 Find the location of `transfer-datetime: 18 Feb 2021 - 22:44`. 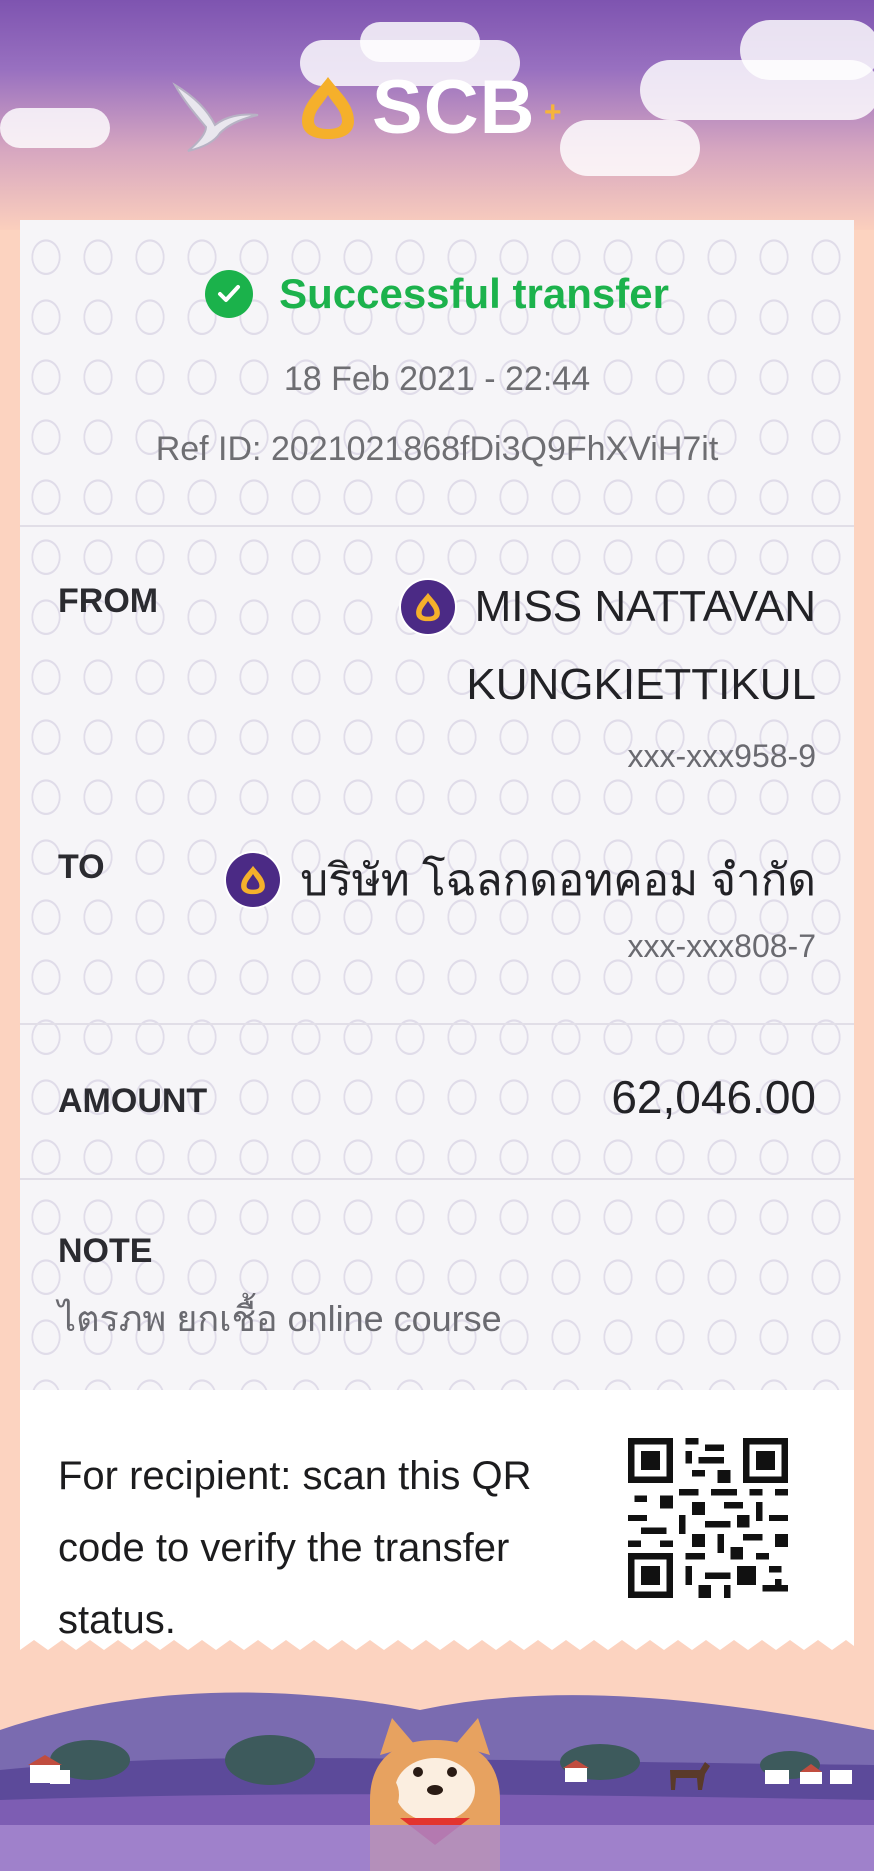

transfer-datetime: 18 Feb 2021 - 22:44 is located at coordinates (437, 379).